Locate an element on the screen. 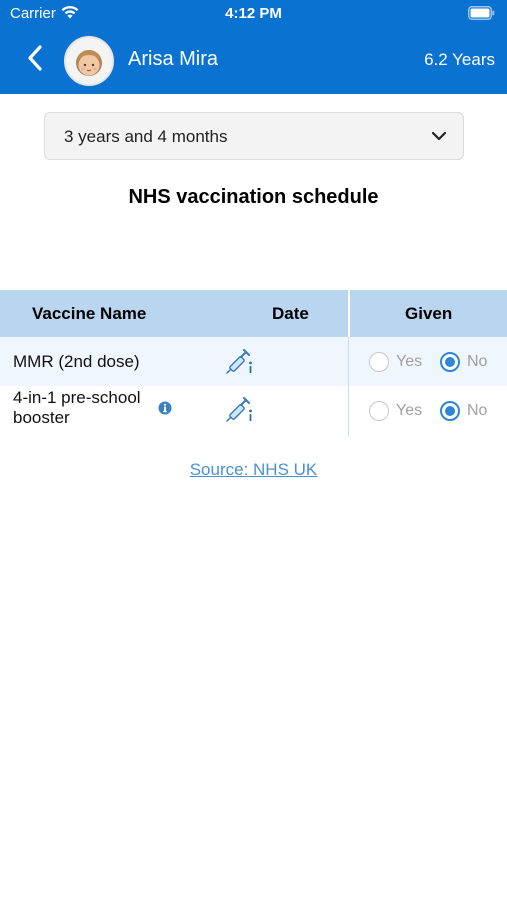  child-name: Arisa Mira is located at coordinates (173, 59).